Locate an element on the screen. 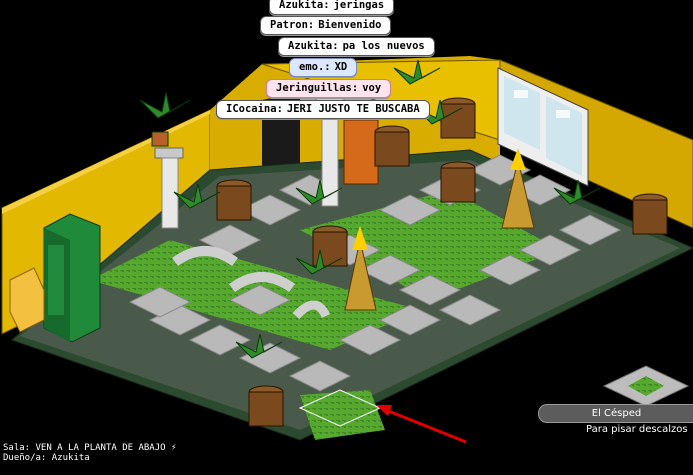 Image resolution: width=693 pixels, height=475 pixels. yellow-crate is located at coordinates (27, 300).